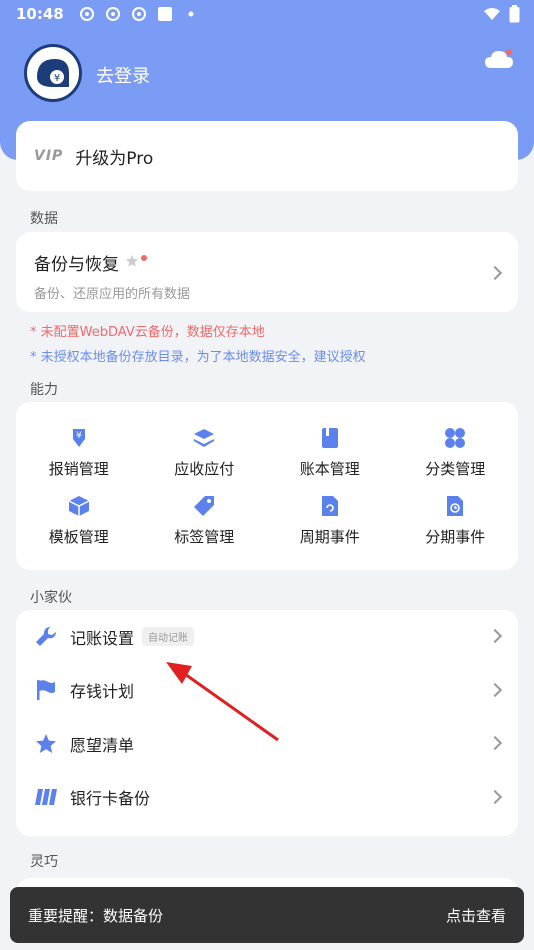  I want to click on tag-icon, so click(204, 506).